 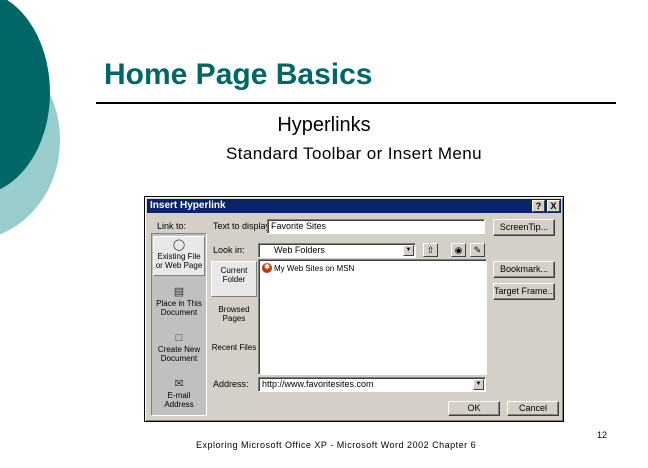 What do you see at coordinates (337, 250) in the screenshot?
I see `look-in-select: Web Folders ▼` at bounding box center [337, 250].